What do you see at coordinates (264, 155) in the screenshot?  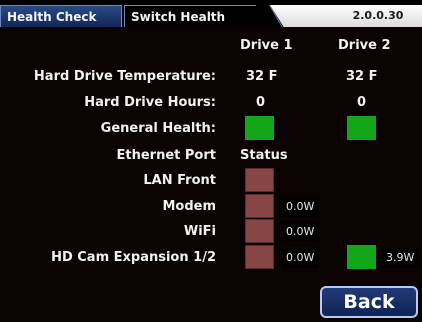 I see `status-header: Status` at bounding box center [264, 155].